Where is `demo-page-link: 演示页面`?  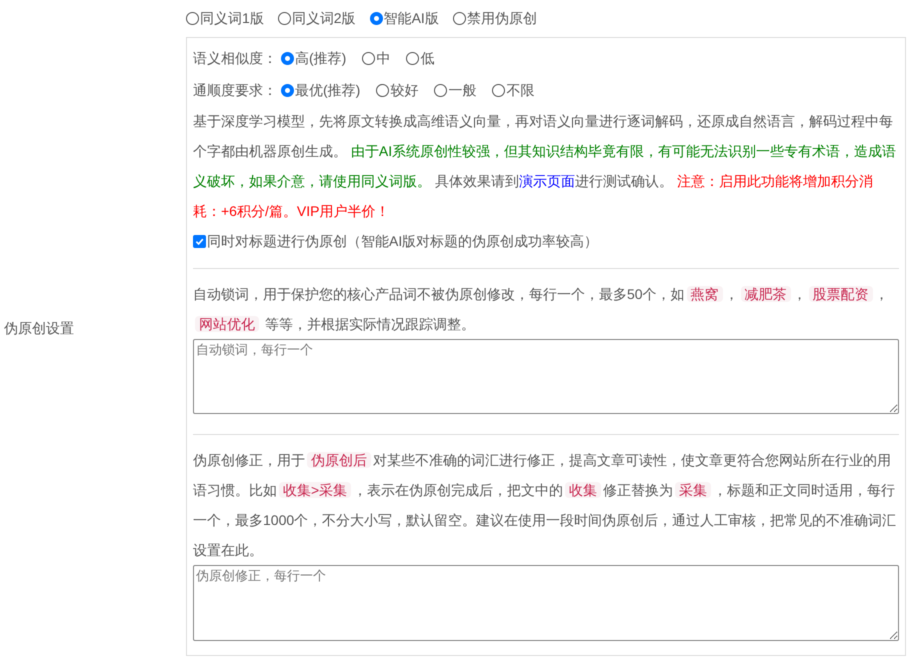 demo-page-link: 演示页面 is located at coordinates (546, 181).